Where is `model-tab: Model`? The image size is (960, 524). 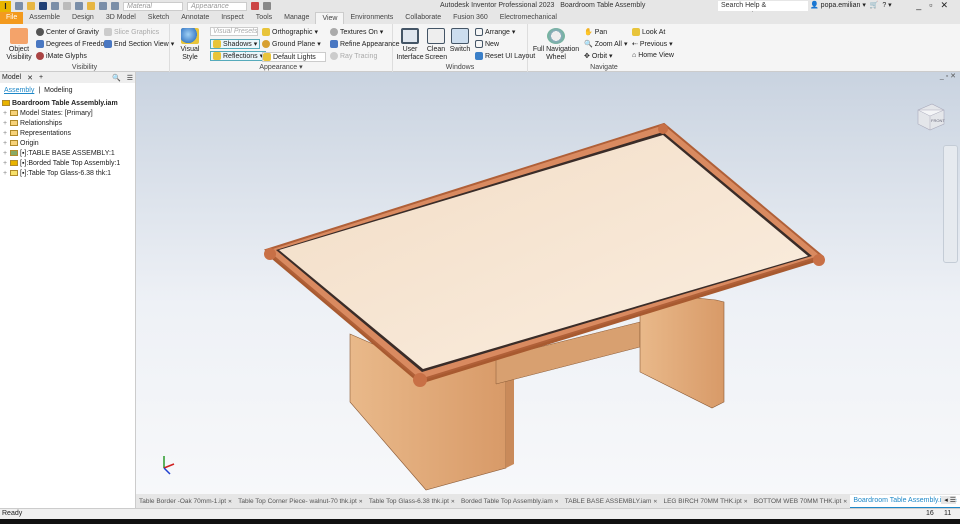 model-tab: Model is located at coordinates (11, 77).